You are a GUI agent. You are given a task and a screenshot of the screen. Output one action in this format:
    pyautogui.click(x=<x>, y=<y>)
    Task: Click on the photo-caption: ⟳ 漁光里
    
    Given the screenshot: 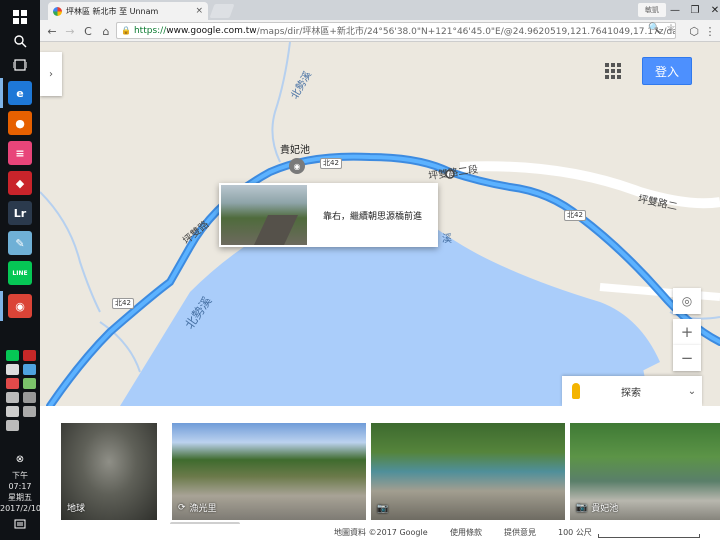 What is the action you would take?
    pyautogui.click(x=197, y=508)
    